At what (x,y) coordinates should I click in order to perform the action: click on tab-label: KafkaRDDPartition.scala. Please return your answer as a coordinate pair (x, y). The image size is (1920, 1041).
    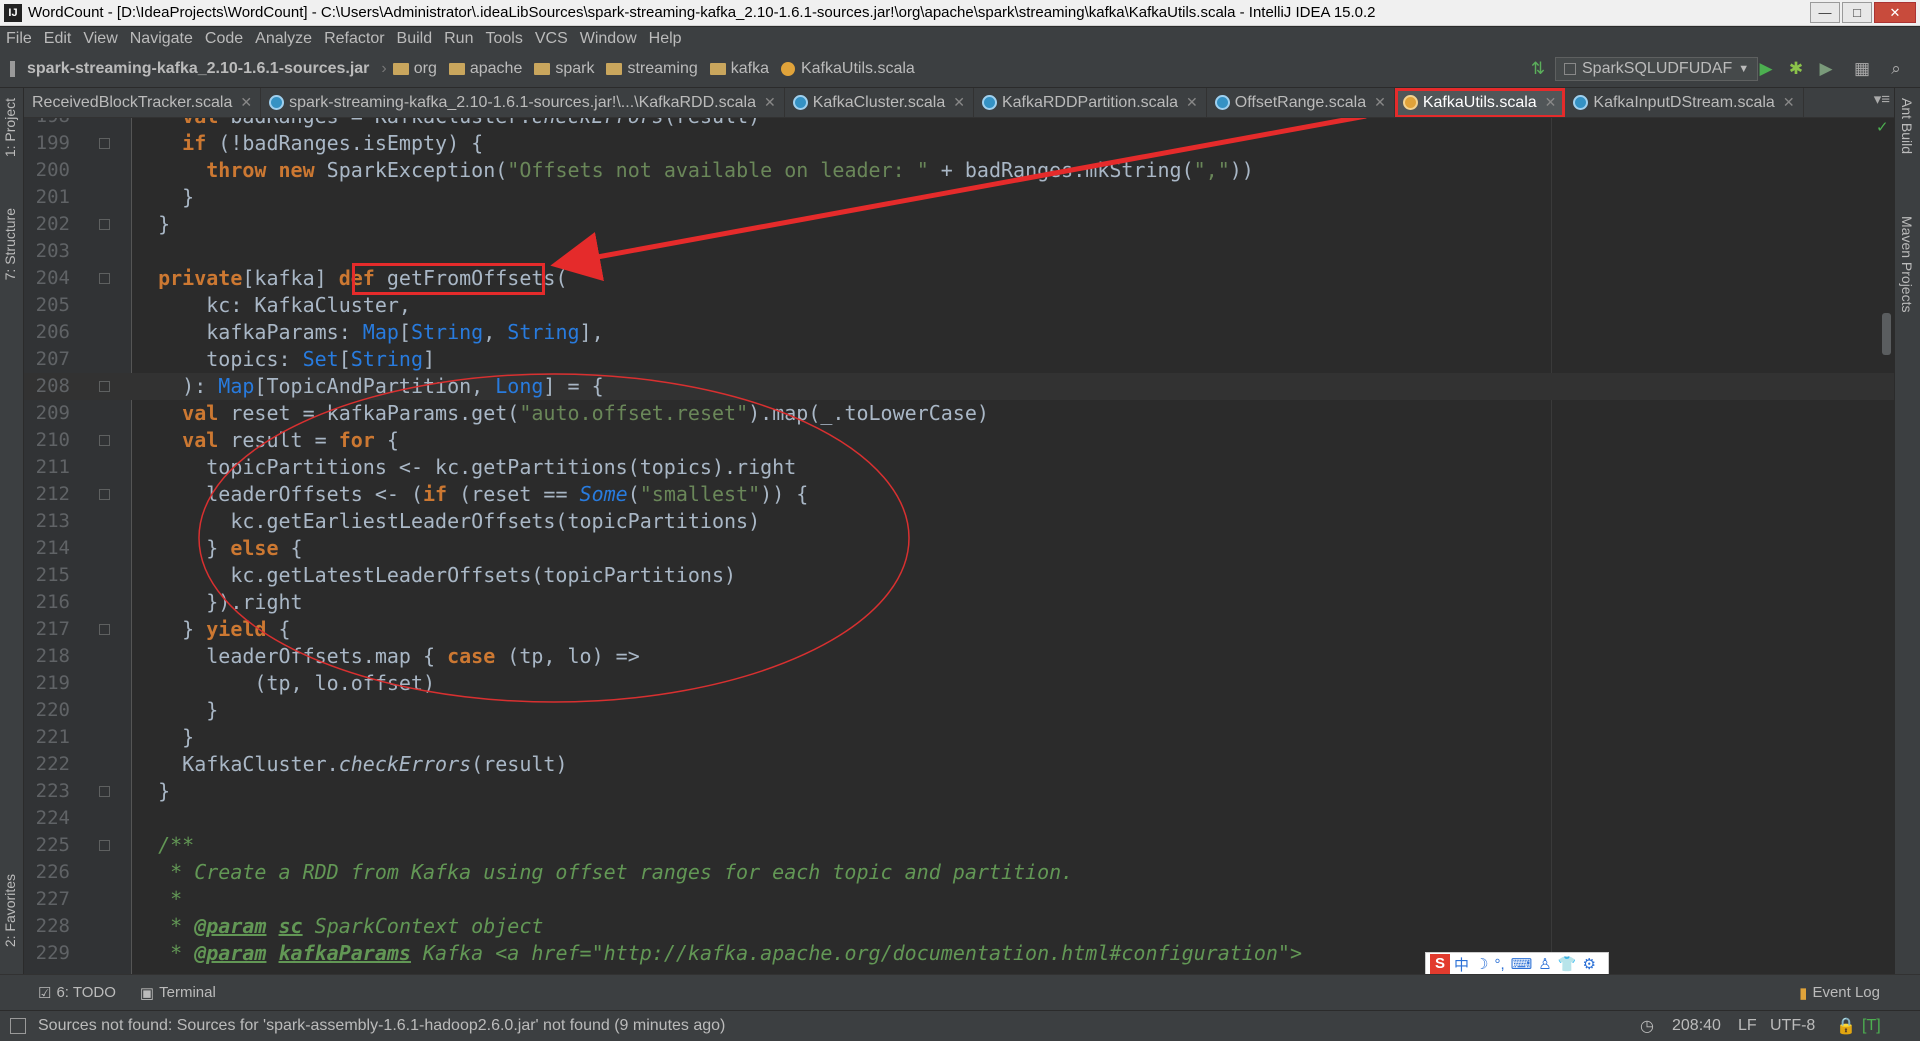
    Looking at the image, I should click on (1090, 102).